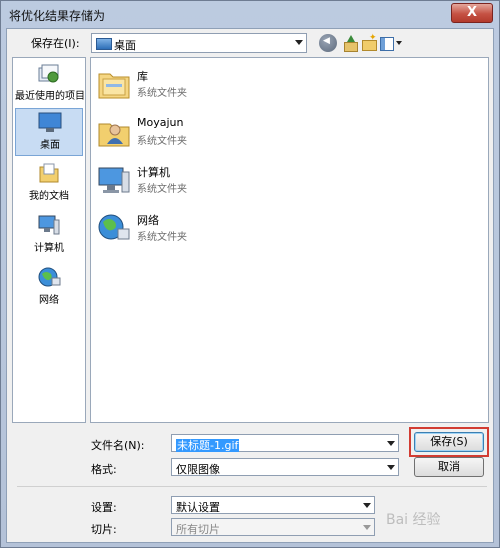 The image size is (500, 548). What do you see at coordinates (49, 73) in the screenshot?
I see `recent-items-icon` at bounding box center [49, 73].